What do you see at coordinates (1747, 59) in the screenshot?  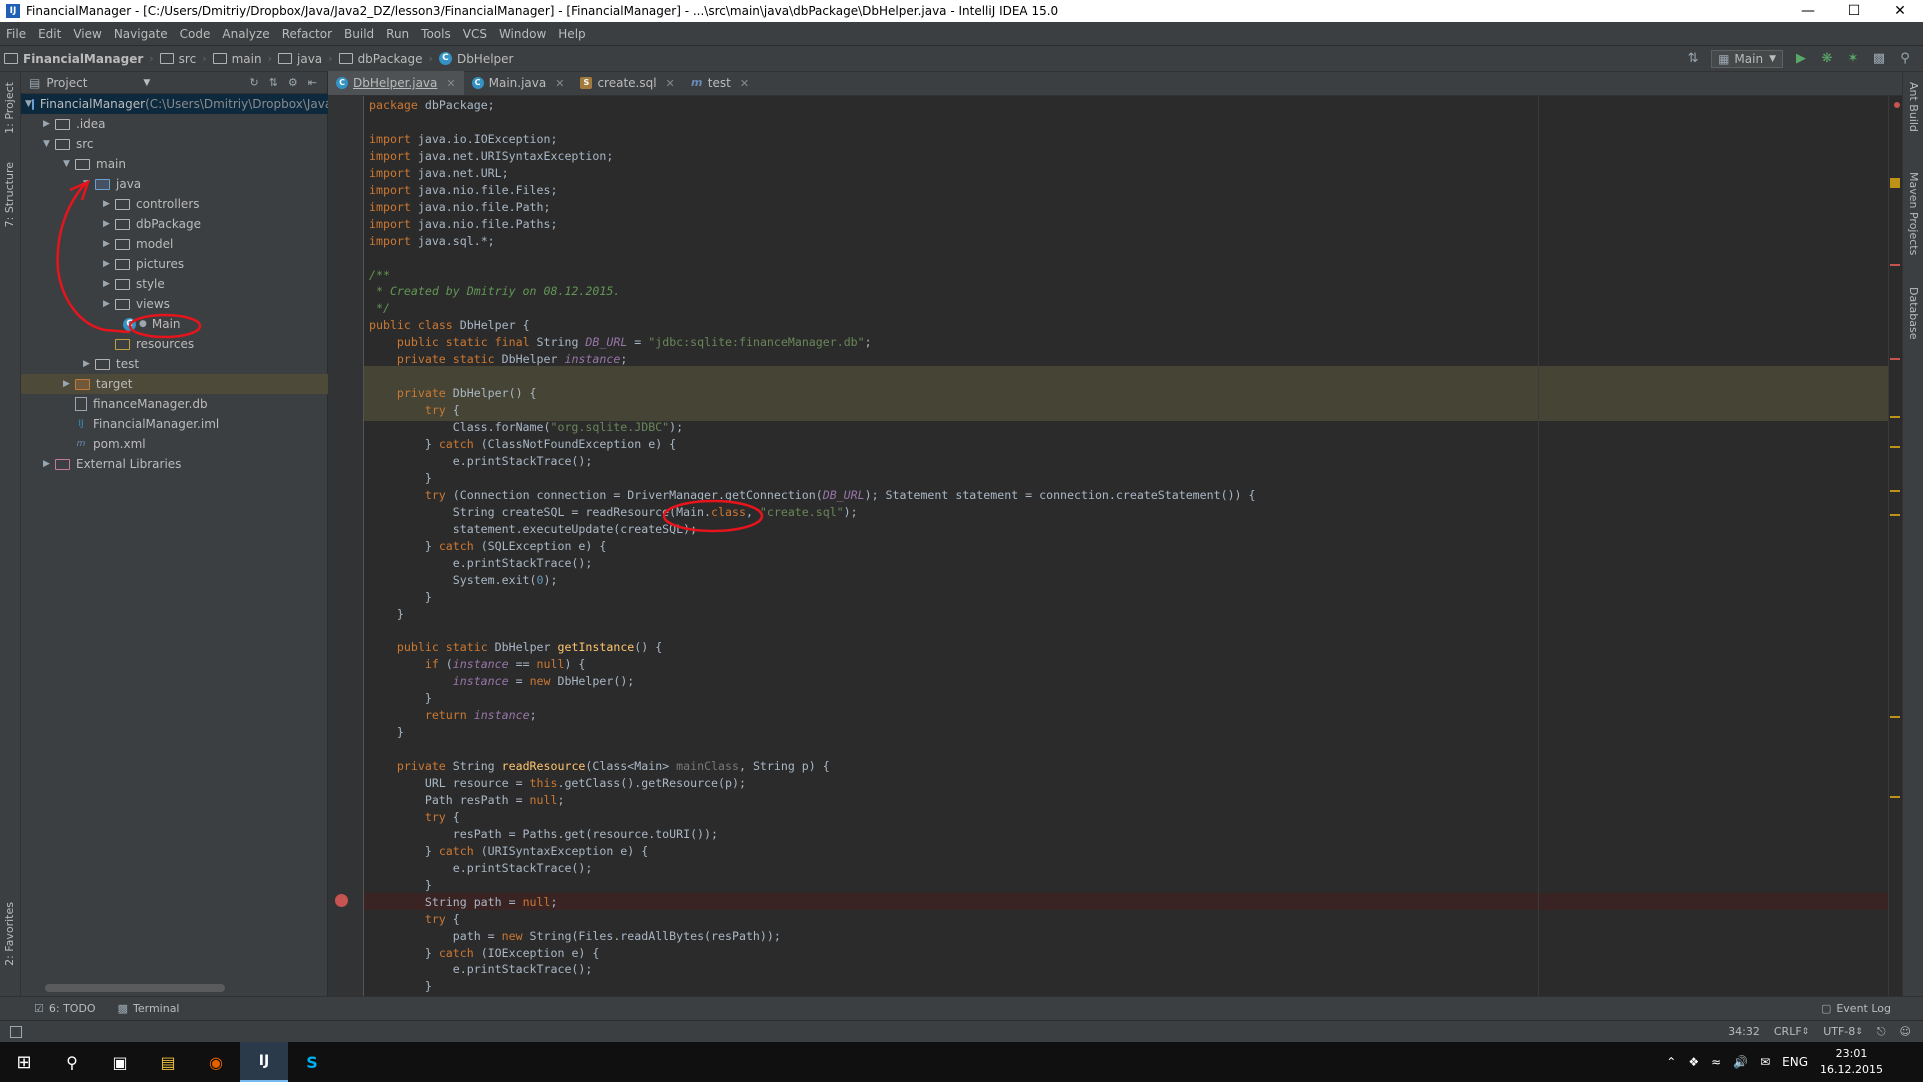 I see `run-config-select: ▦ Main ▼` at bounding box center [1747, 59].